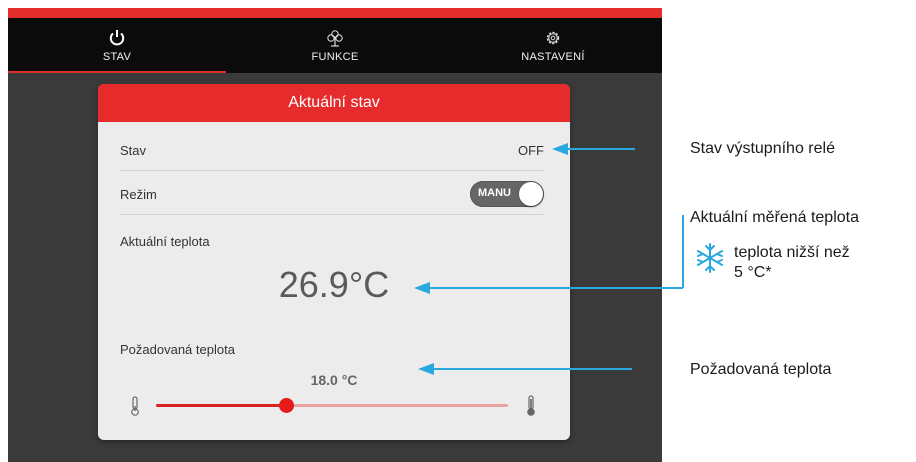 This screenshot has width=916, height=462. I want to click on stav-value: OFF, so click(531, 150).